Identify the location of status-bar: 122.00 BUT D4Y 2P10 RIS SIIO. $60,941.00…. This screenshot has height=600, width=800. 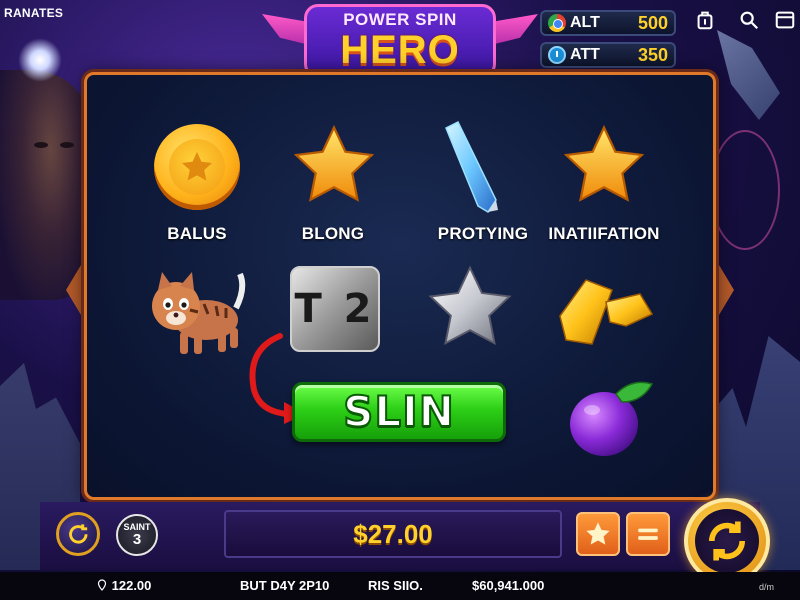
(400, 586).